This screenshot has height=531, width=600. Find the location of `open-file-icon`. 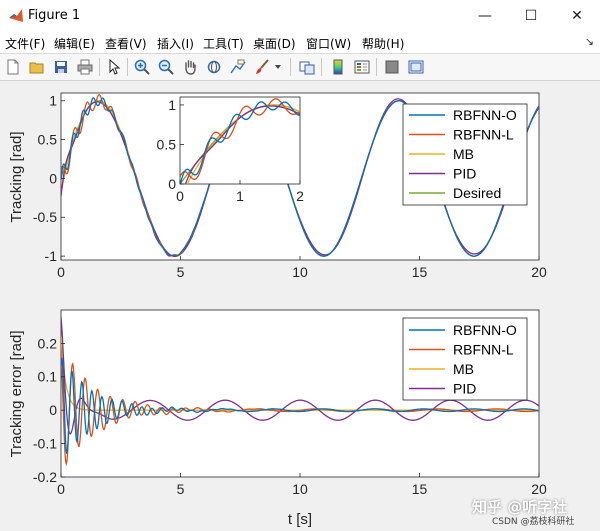

open-file-icon is located at coordinates (37, 67).